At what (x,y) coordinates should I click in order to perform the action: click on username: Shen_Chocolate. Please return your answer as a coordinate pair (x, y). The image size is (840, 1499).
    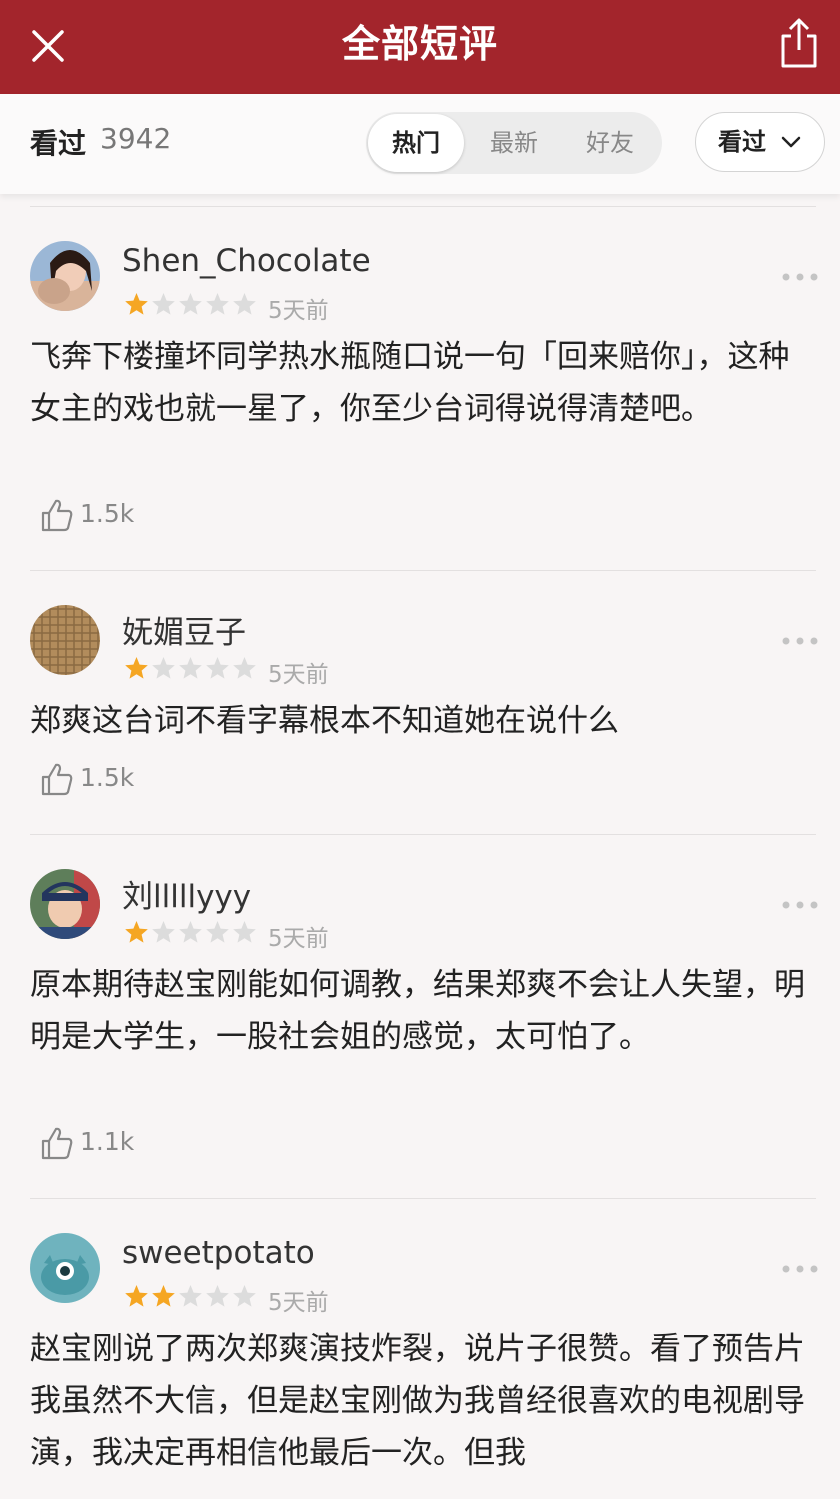
    Looking at the image, I should click on (246, 261).